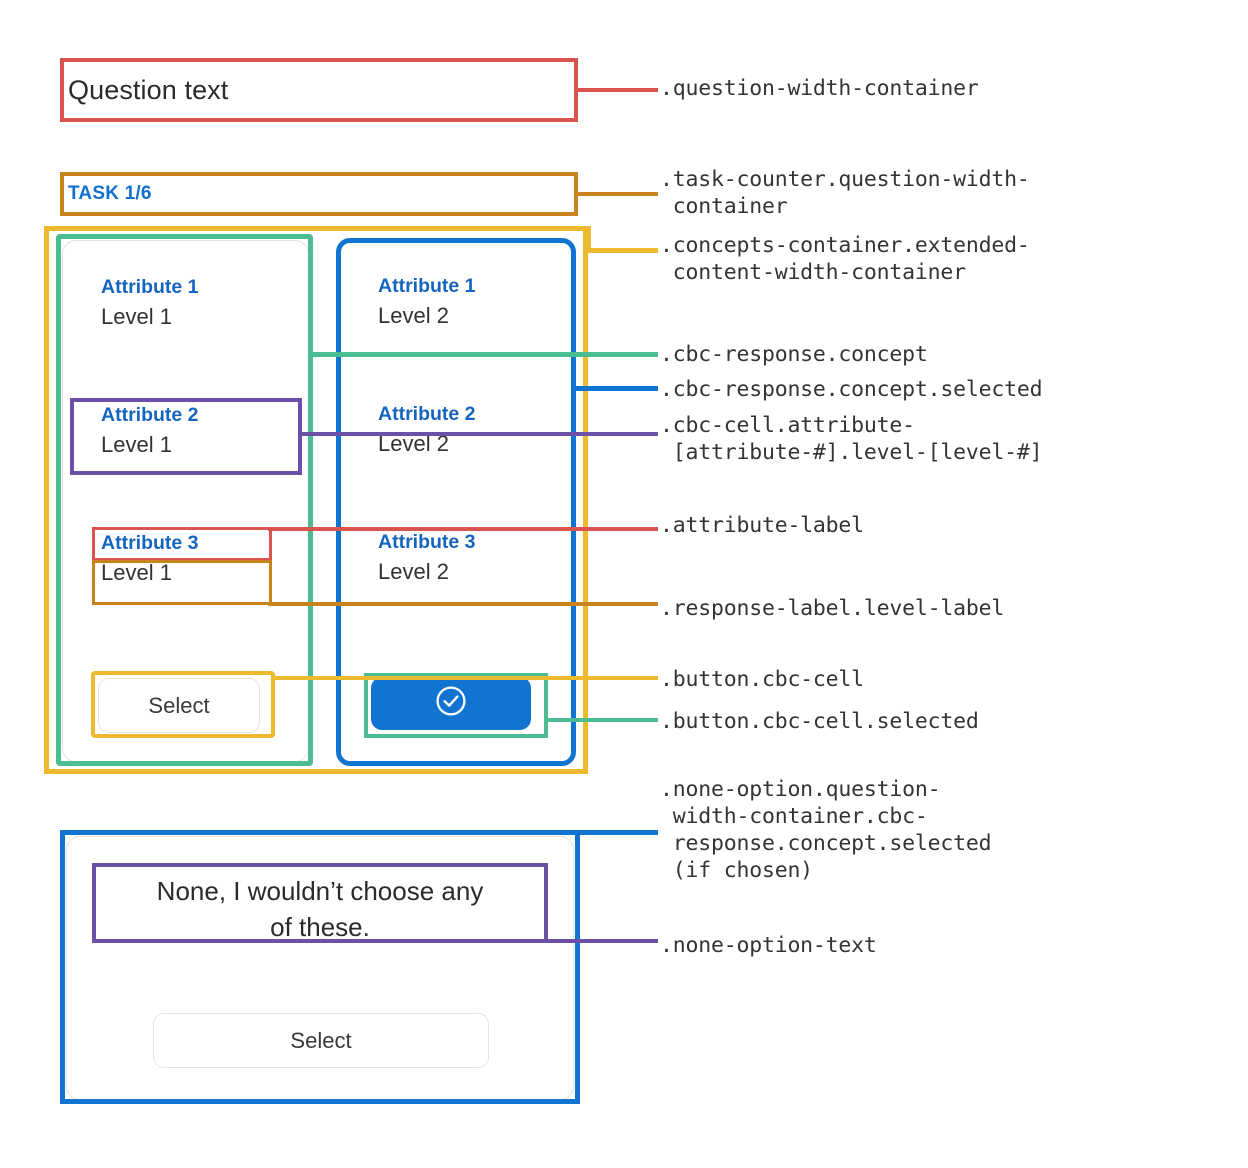  I want to click on annotation-label-question-width-container: .question-width-container, so click(819, 88).